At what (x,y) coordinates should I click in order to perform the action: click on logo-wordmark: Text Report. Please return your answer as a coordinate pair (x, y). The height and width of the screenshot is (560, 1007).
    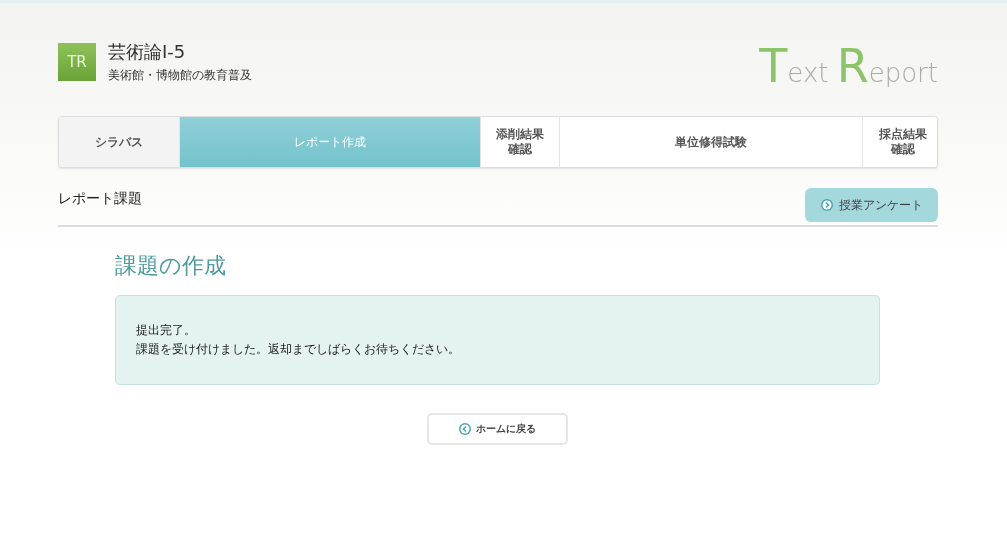
    Looking at the image, I should click on (848, 65).